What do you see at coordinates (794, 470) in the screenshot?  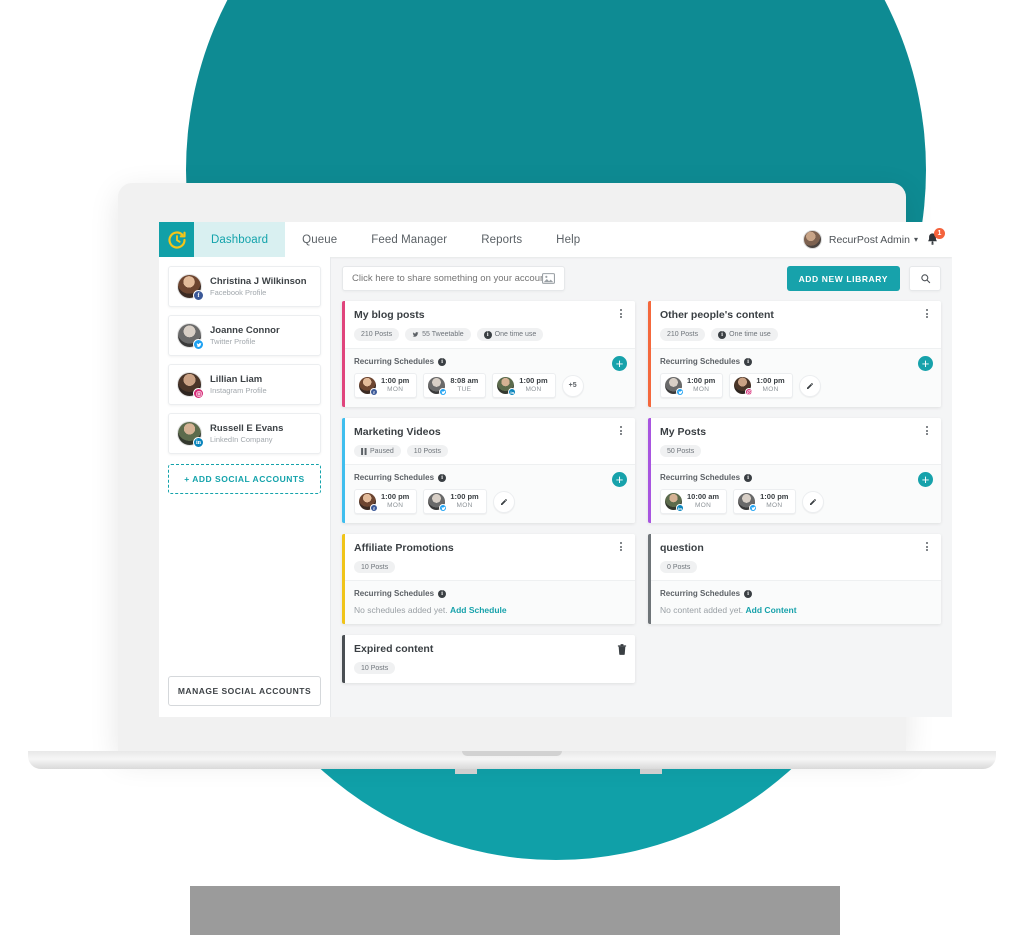 I see `library-card: My Posts 50 Posts Recurring Schedules i` at bounding box center [794, 470].